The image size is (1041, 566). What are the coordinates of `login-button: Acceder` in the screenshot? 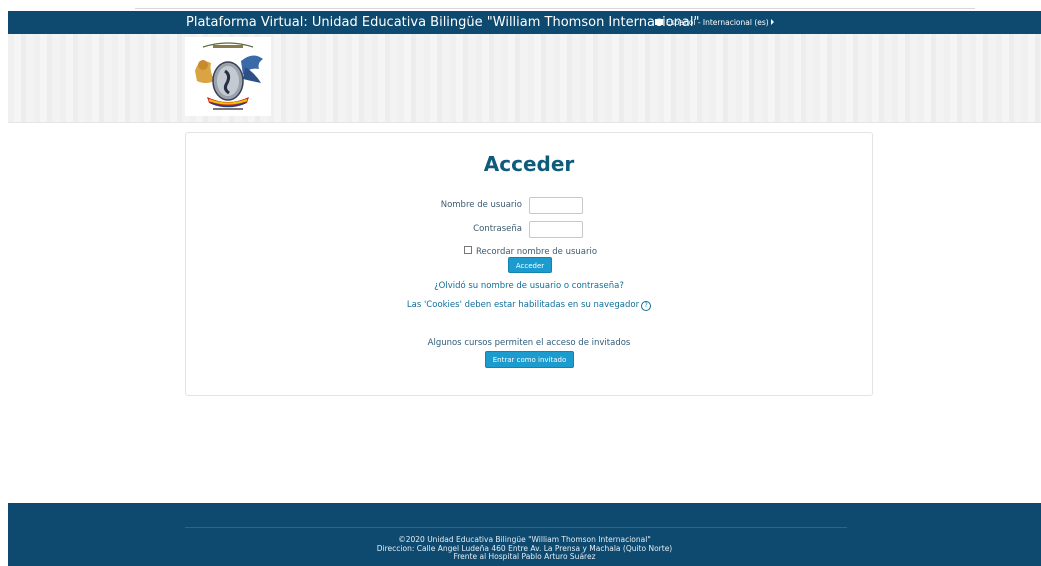 It's located at (530, 265).